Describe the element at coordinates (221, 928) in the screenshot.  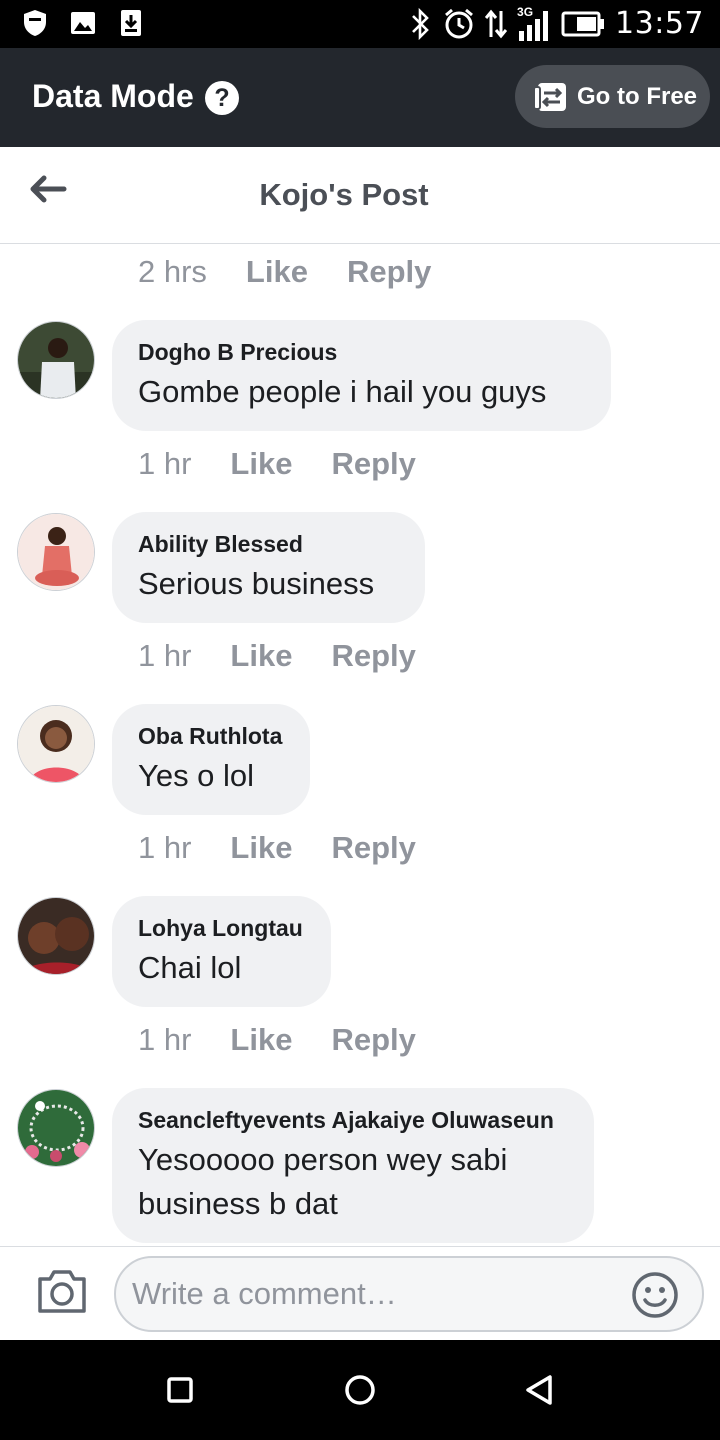
I see `comment-author: Lohya Longtau` at that location.